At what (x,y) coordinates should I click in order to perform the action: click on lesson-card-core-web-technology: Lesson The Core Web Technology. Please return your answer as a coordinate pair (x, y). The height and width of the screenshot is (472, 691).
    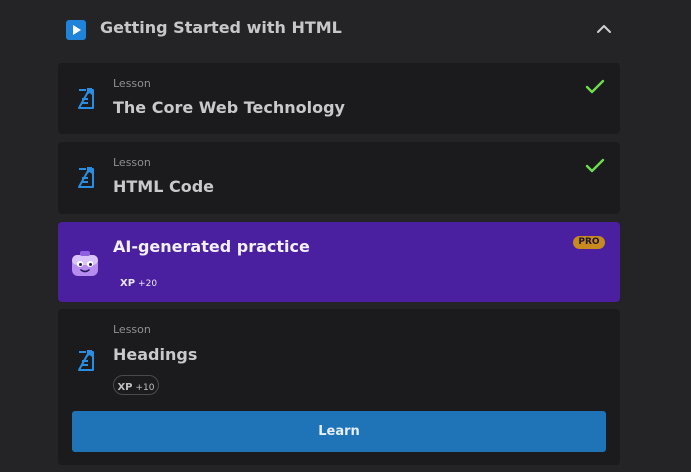
    Looking at the image, I should click on (339, 98).